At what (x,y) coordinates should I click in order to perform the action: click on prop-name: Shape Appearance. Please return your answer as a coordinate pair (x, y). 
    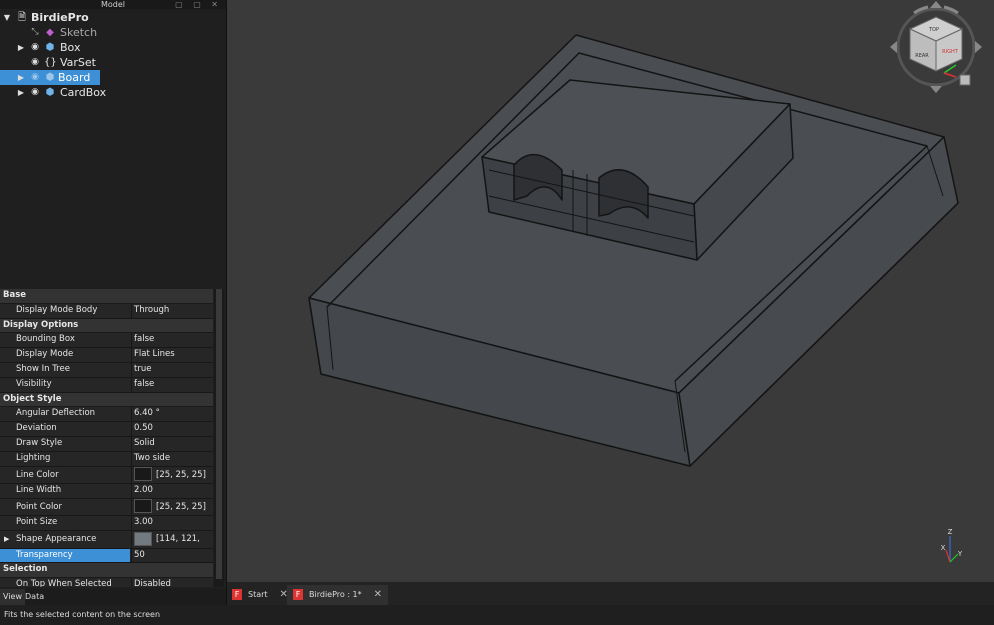
    Looking at the image, I should click on (56, 539).